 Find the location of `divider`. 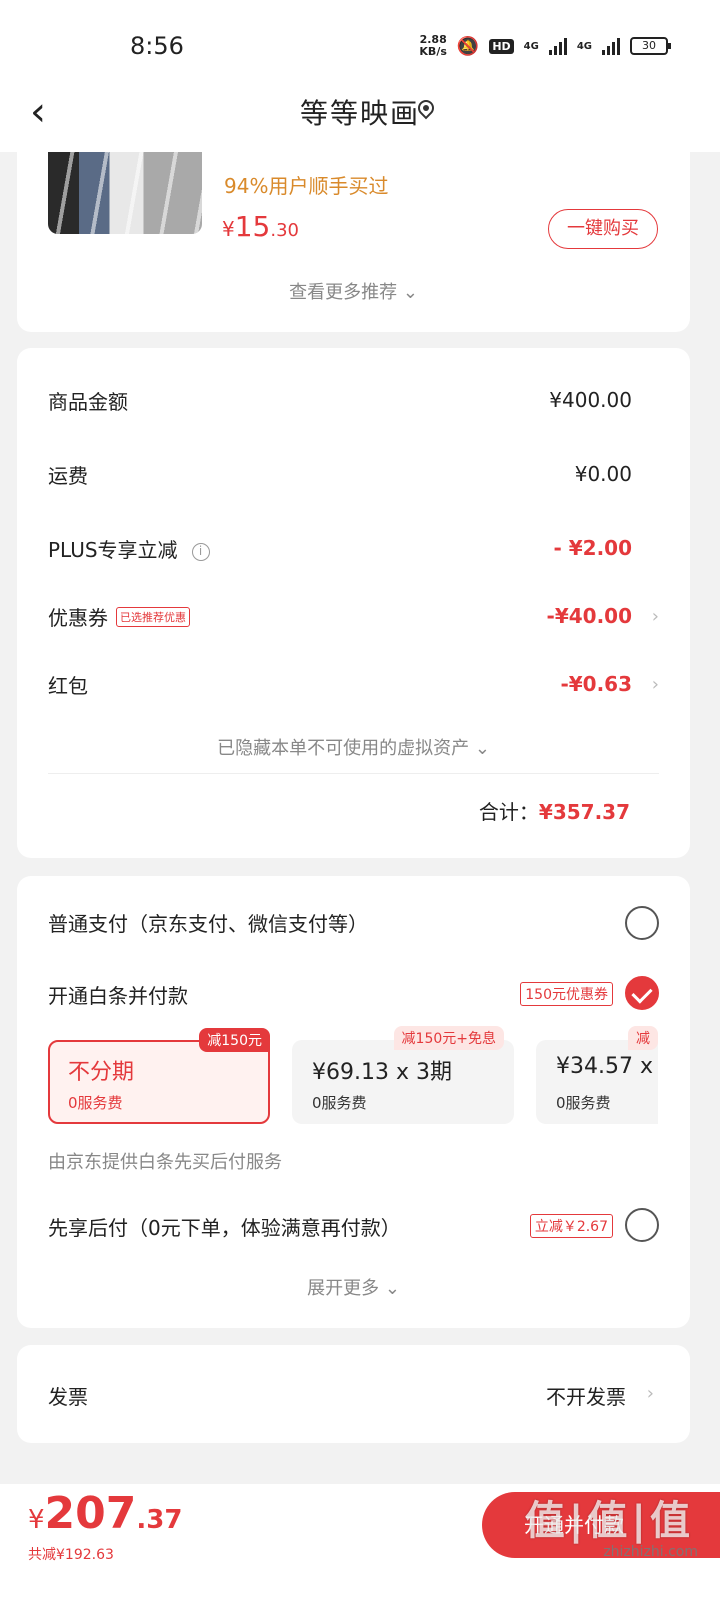

divider is located at coordinates (353, 773).